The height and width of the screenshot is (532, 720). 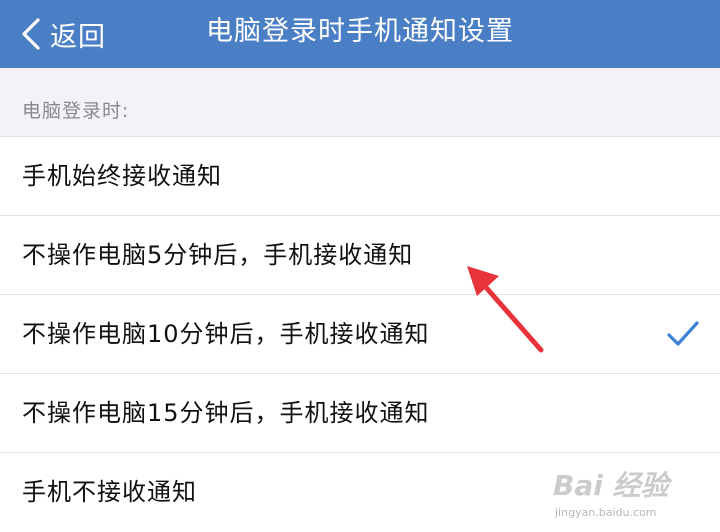 I want to click on navigation-bar: 返回 电脑登录时手机通知设置, so click(x=360, y=34).